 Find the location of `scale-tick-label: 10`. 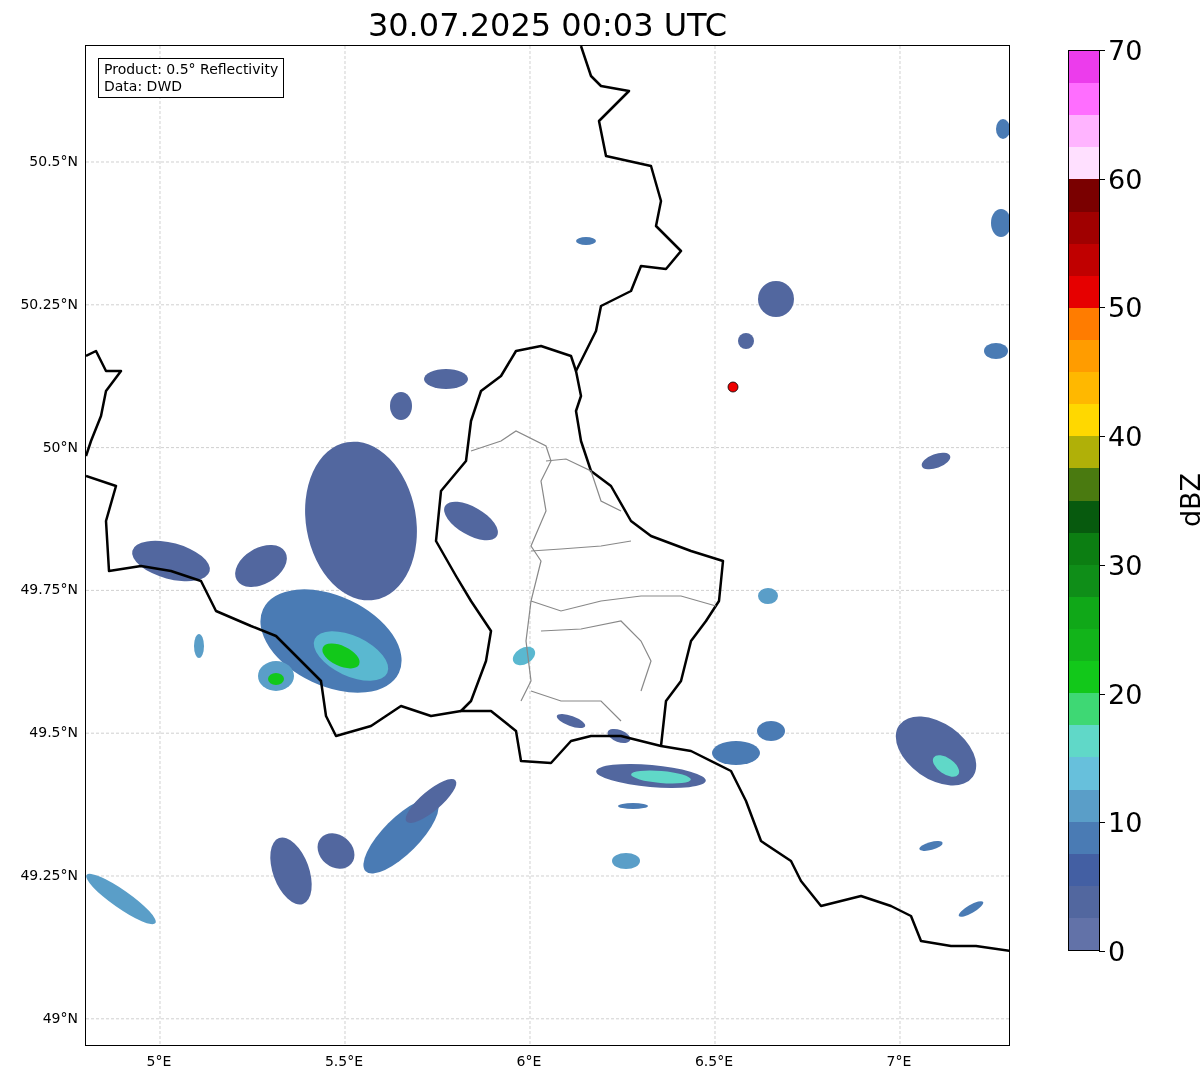

scale-tick-label: 10 is located at coordinates (1125, 822).